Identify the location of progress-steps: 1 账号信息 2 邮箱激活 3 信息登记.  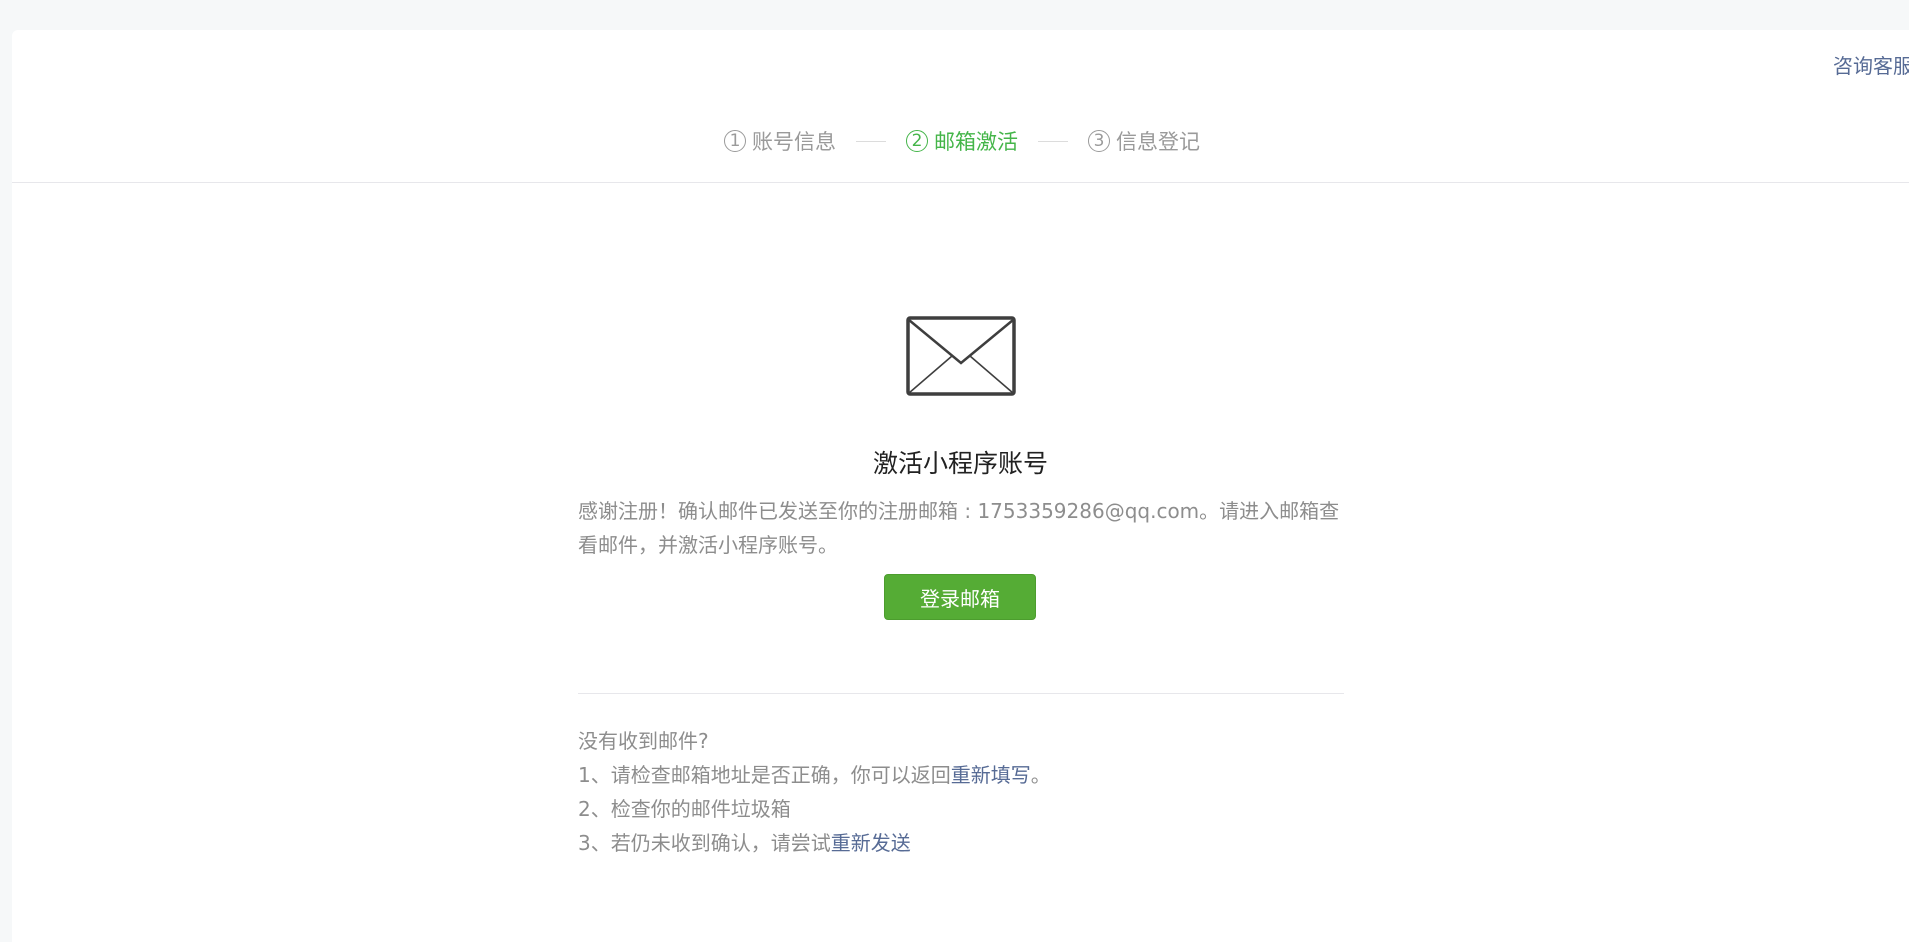
(962, 141).